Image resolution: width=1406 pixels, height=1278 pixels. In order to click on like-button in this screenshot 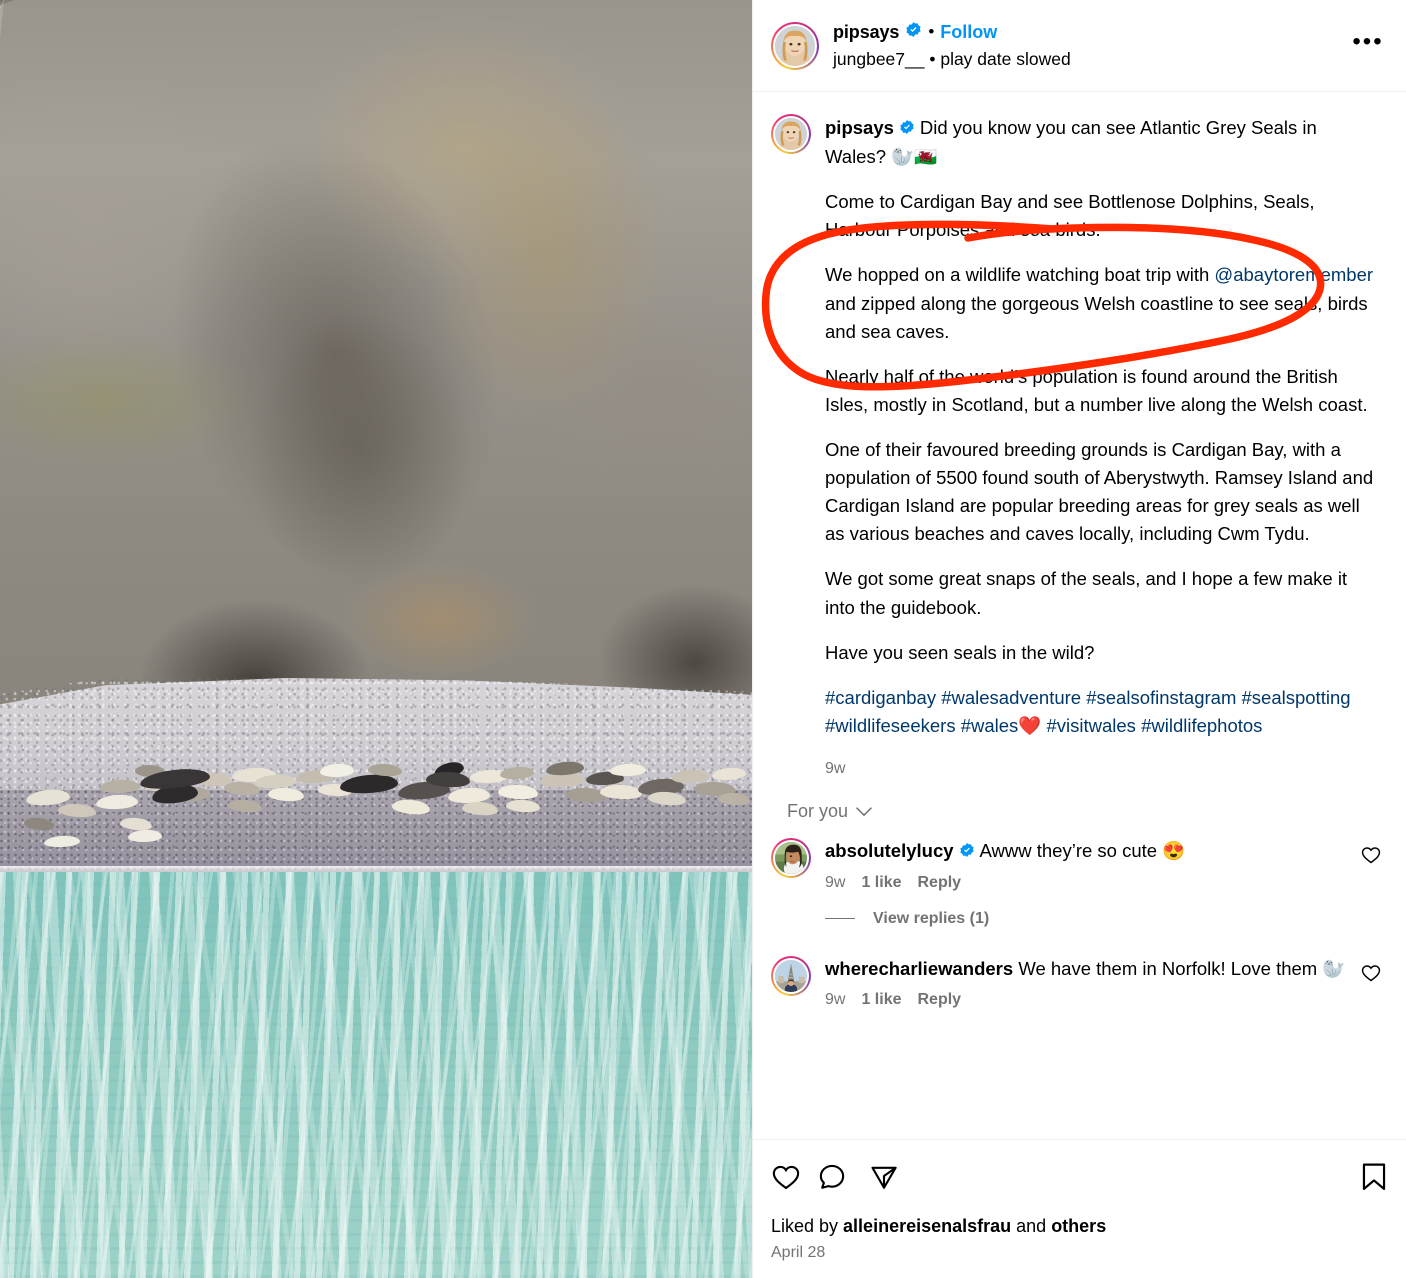, I will do `click(794, 1177)`.